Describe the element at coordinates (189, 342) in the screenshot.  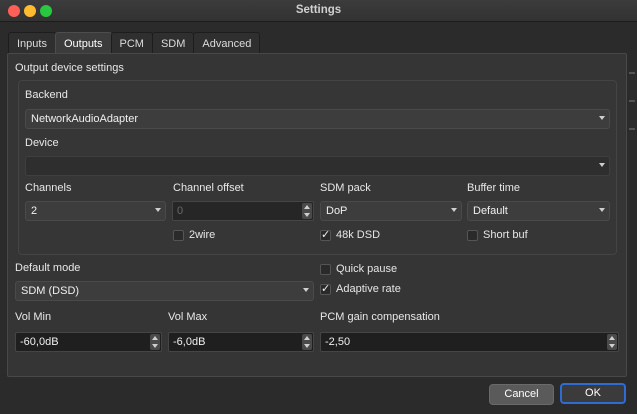
I see `vol-max-value: -6,0dB` at that location.